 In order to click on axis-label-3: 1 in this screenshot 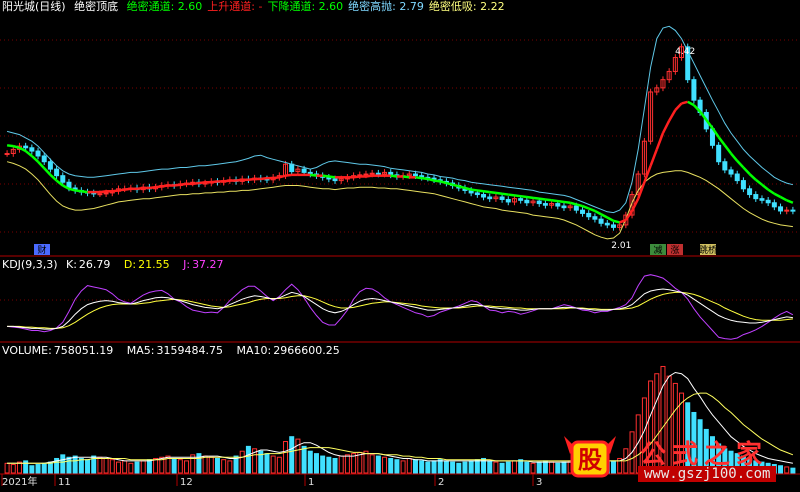, I will do `click(311, 482)`.